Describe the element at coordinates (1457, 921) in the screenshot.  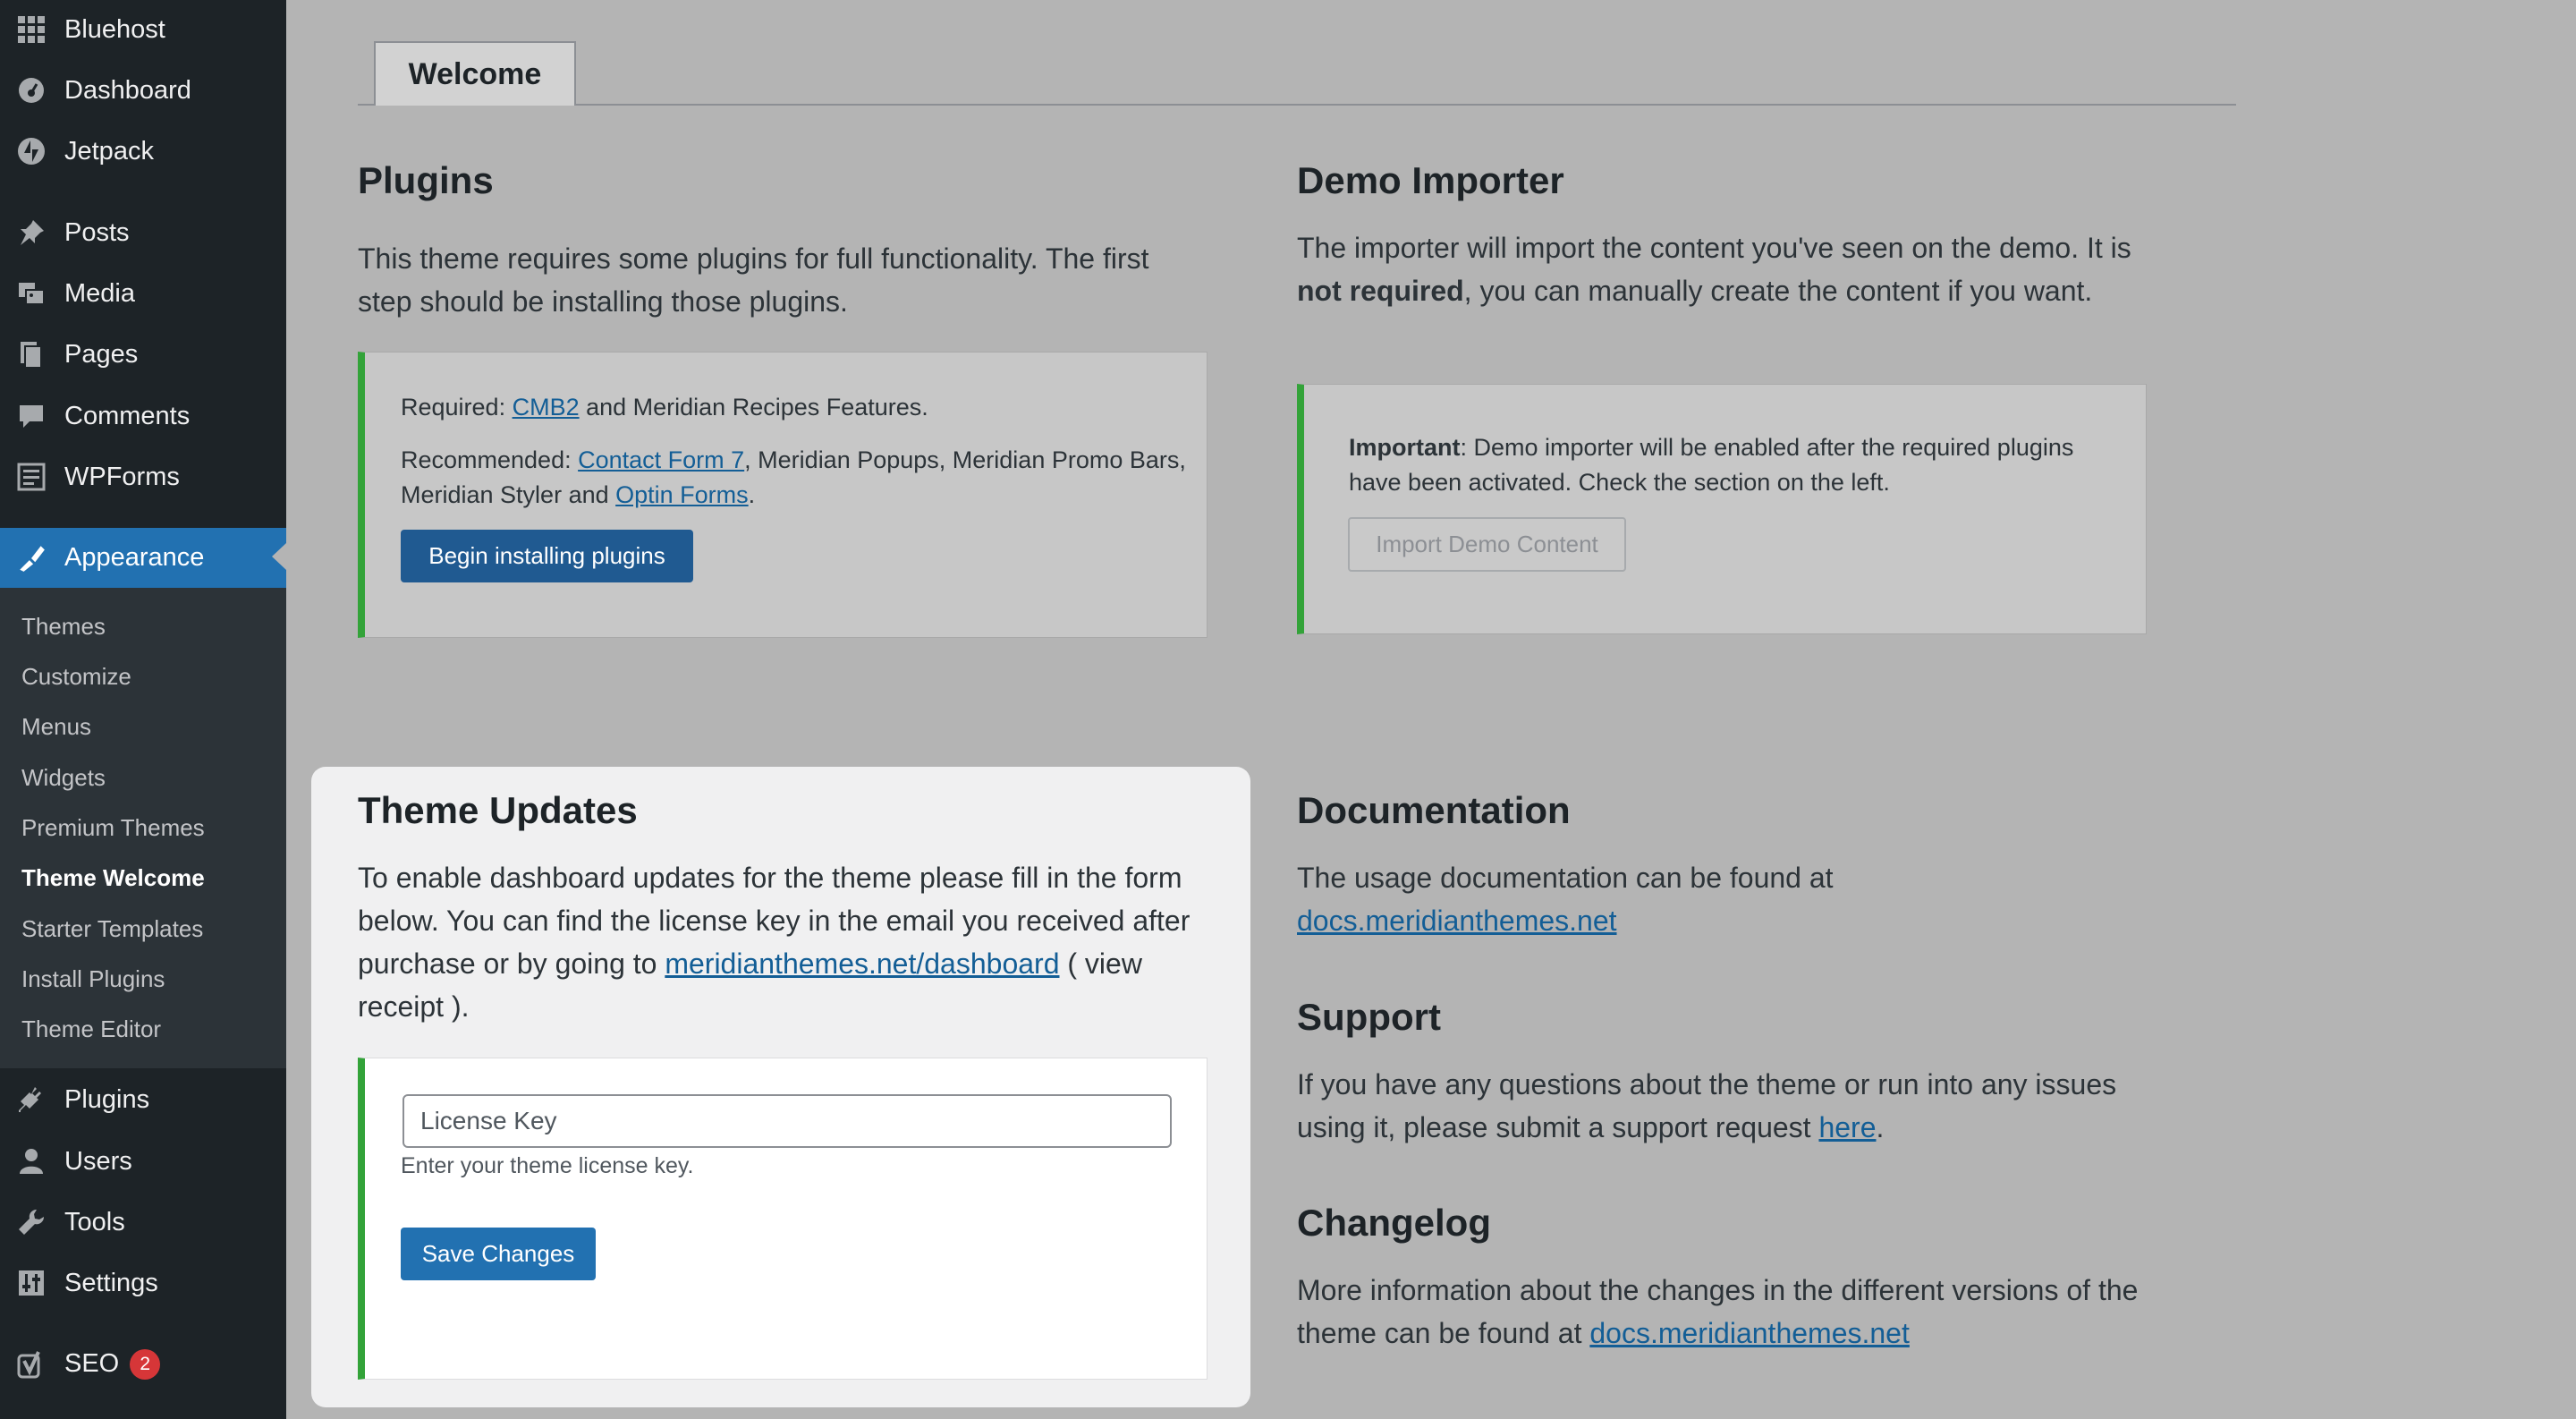
I see `documentation-link: docs.meridianthemes.net` at that location.